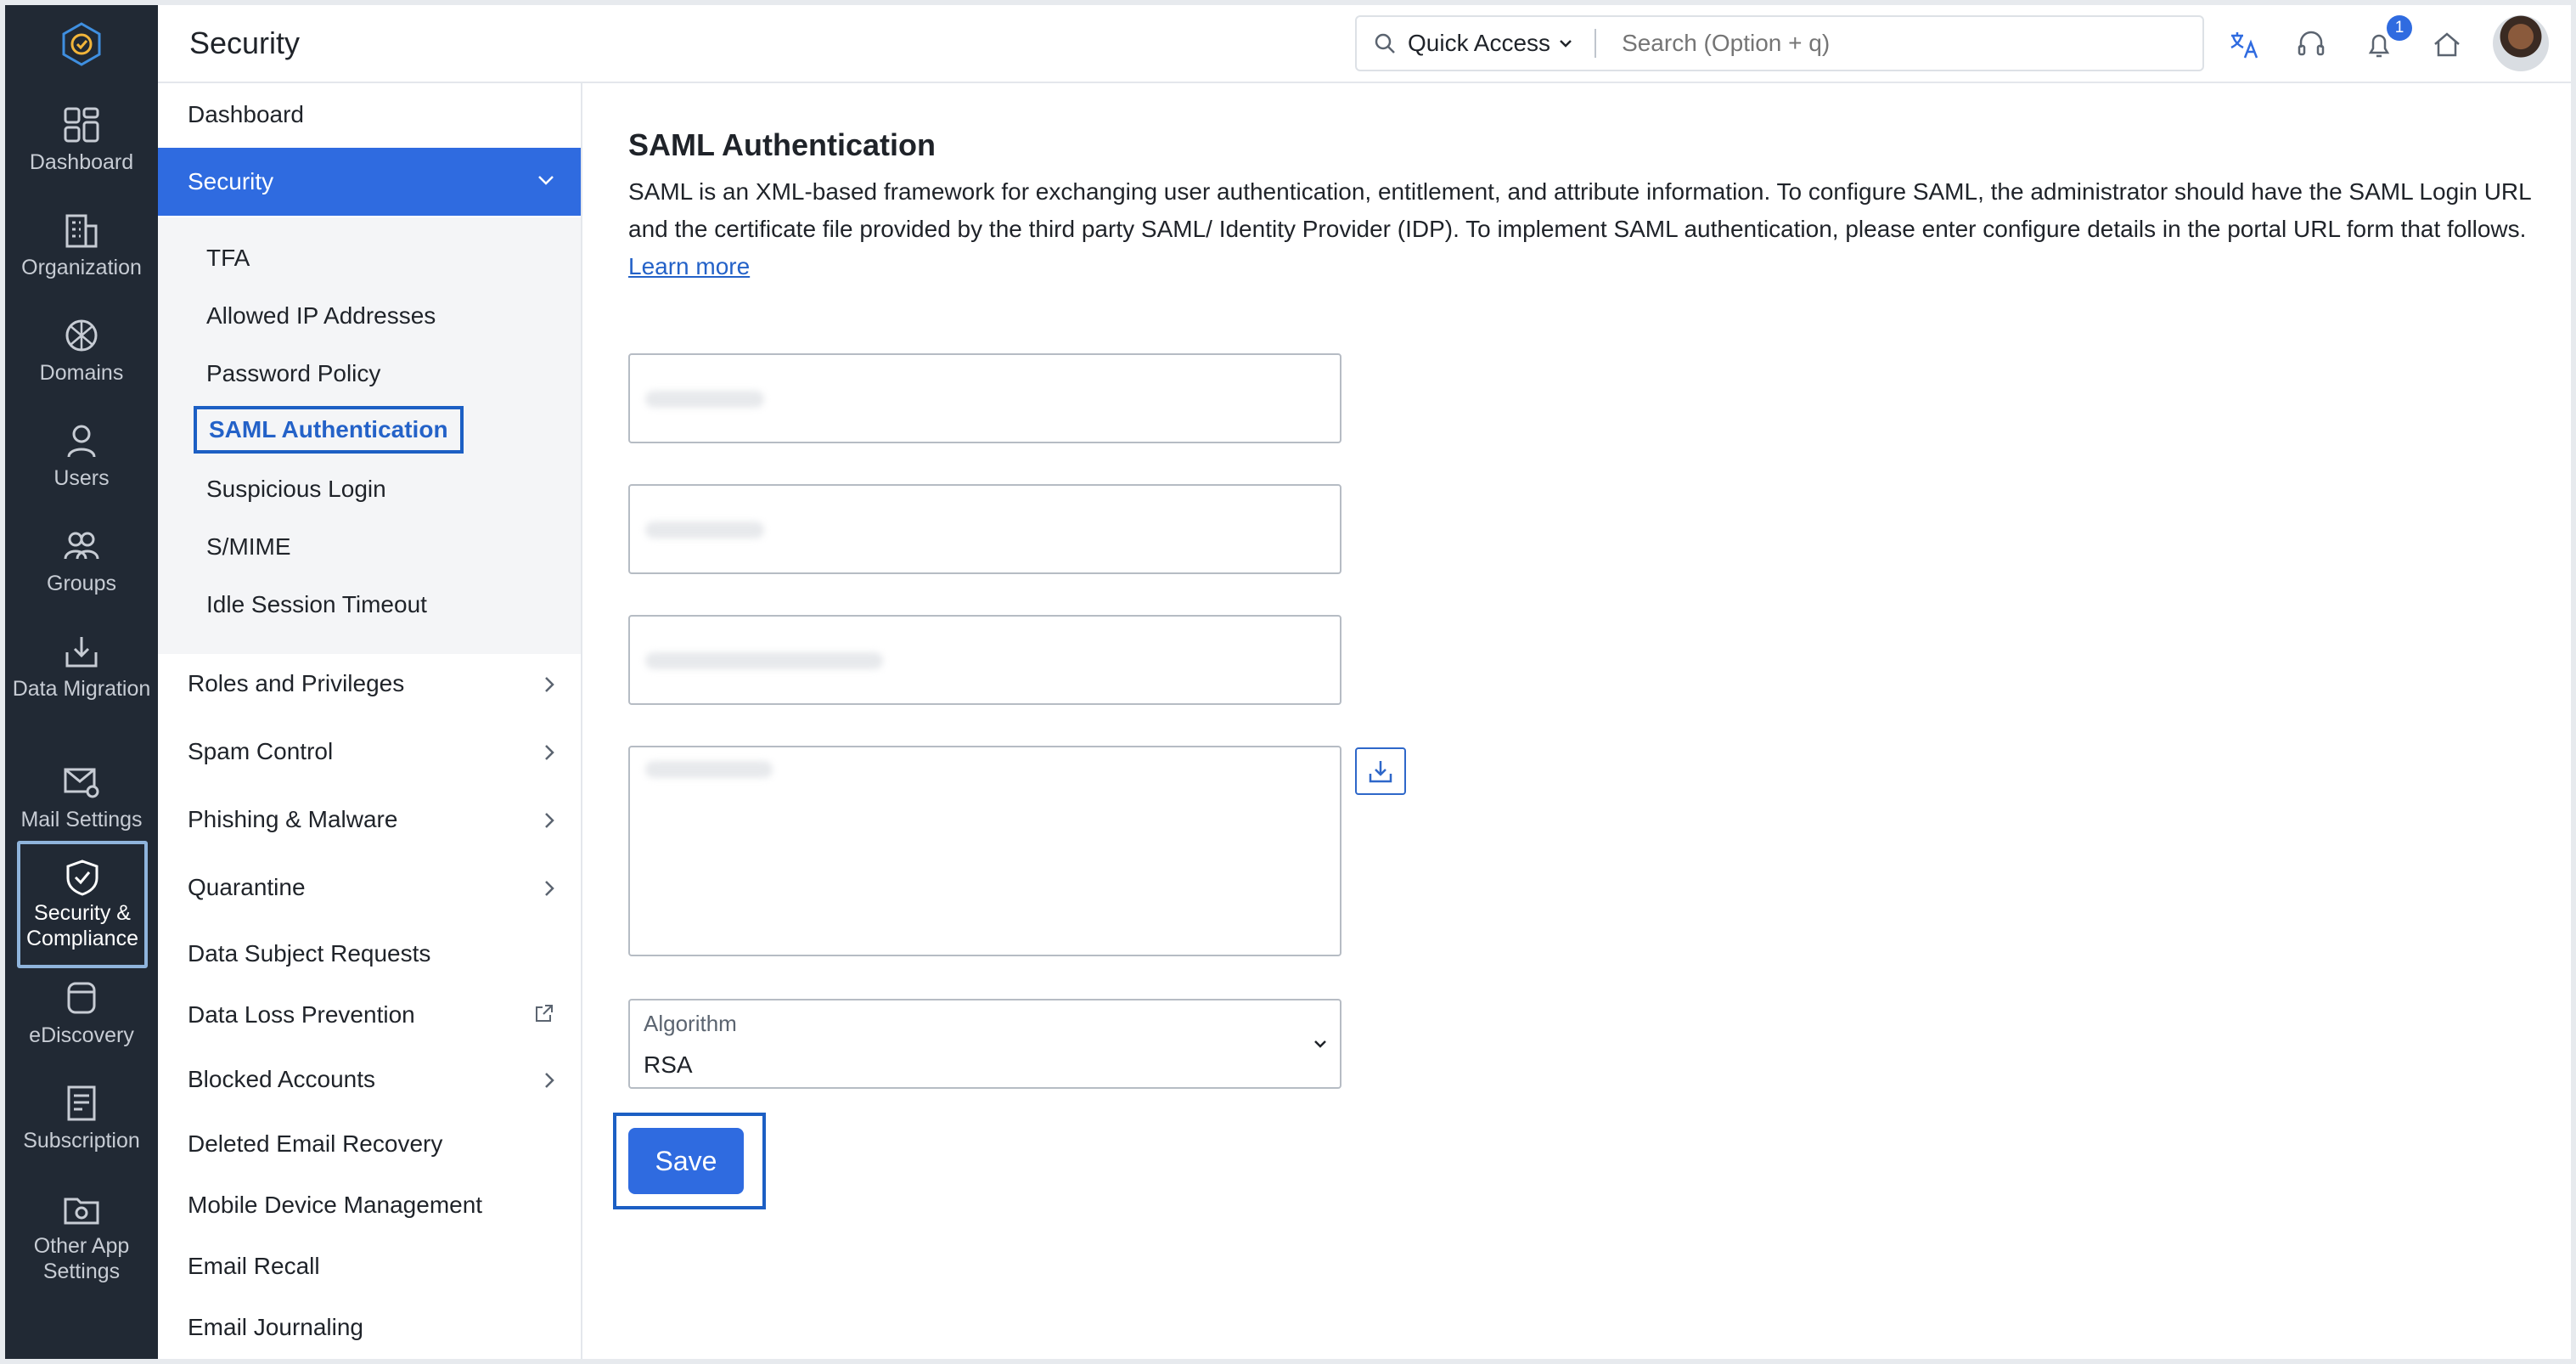 Image resolution: width=2576 pixels, height=1364 pixels. What do you see at coordinates (329, 430) in the screenshot?
I see `subnav-item-saml-authentication: SAML Authentication` at bounding box center [329, 430].